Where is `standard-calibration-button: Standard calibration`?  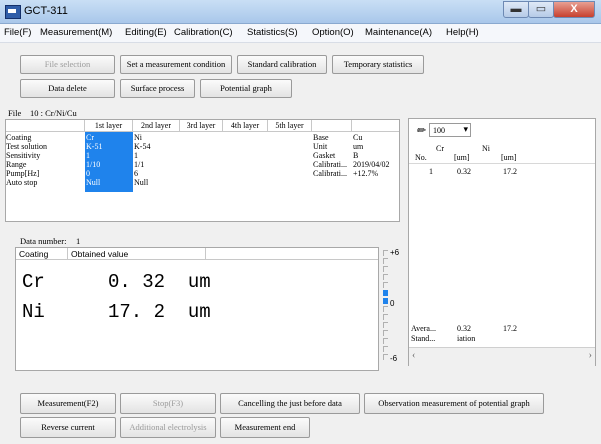
standard-calibration-button: Standard calibration is located at coordinates (282, 64).